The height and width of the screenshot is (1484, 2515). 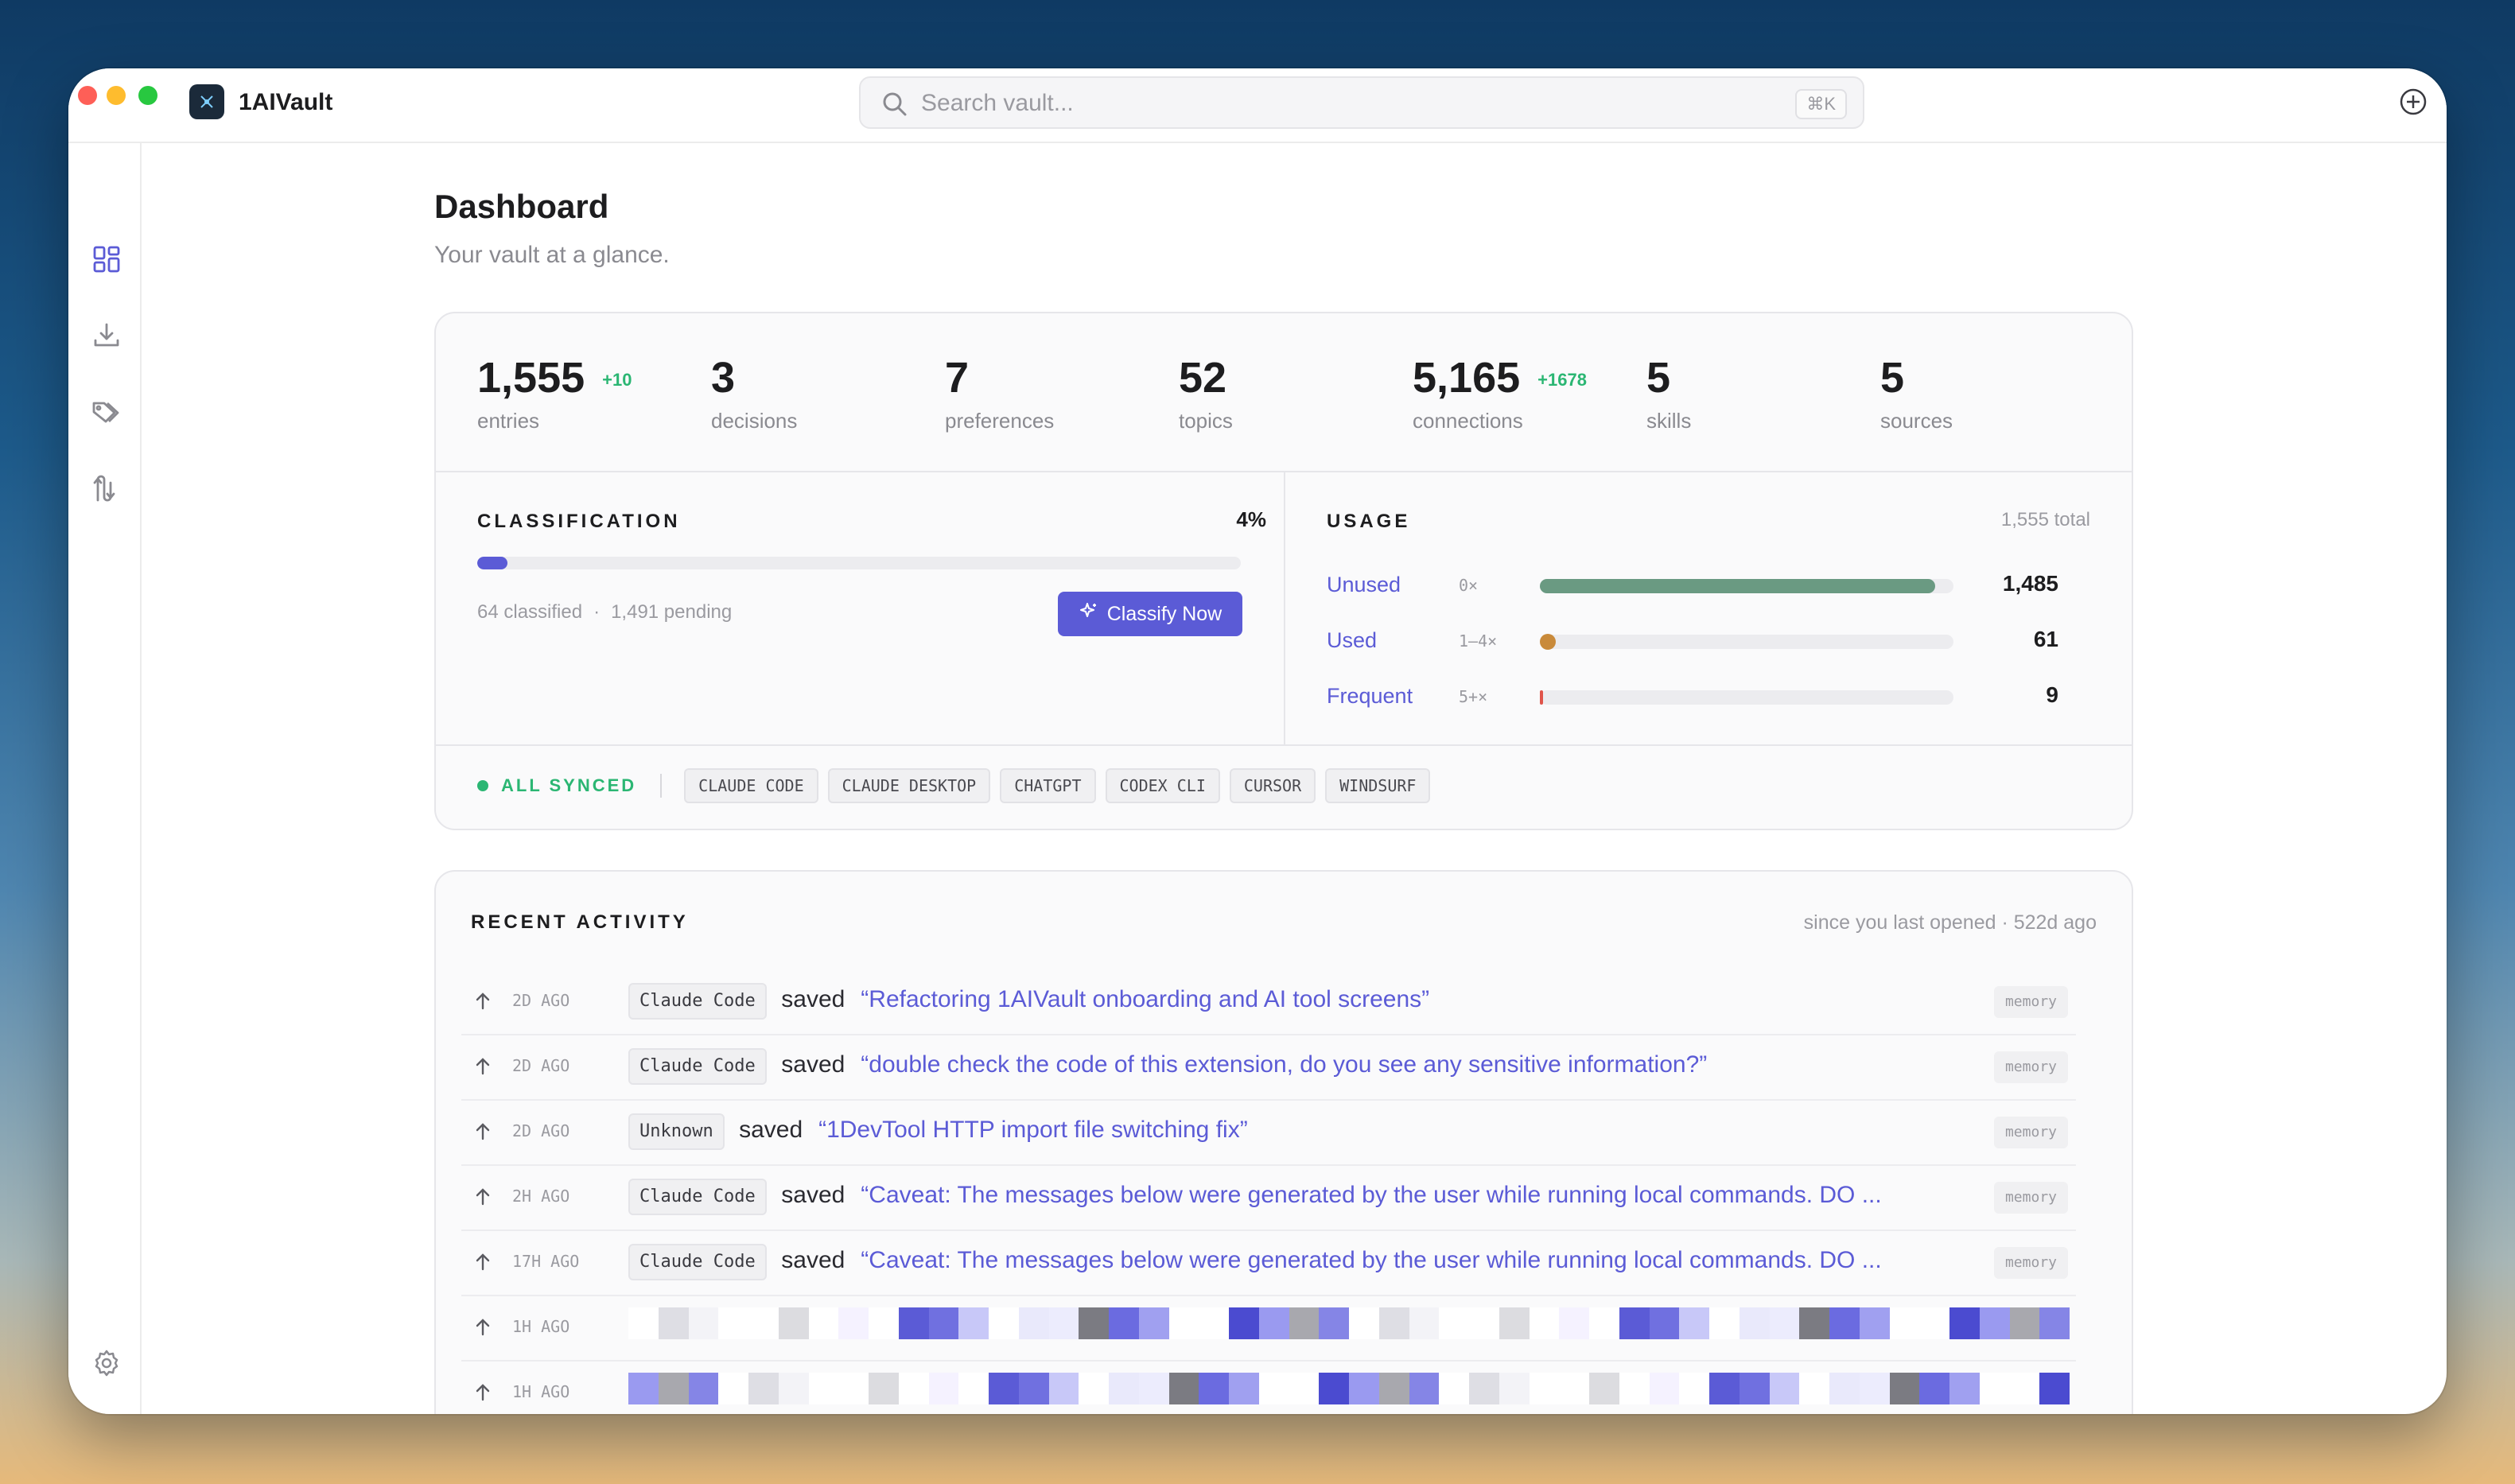 I want to click on tags-icon, so click(x=107, y=414).